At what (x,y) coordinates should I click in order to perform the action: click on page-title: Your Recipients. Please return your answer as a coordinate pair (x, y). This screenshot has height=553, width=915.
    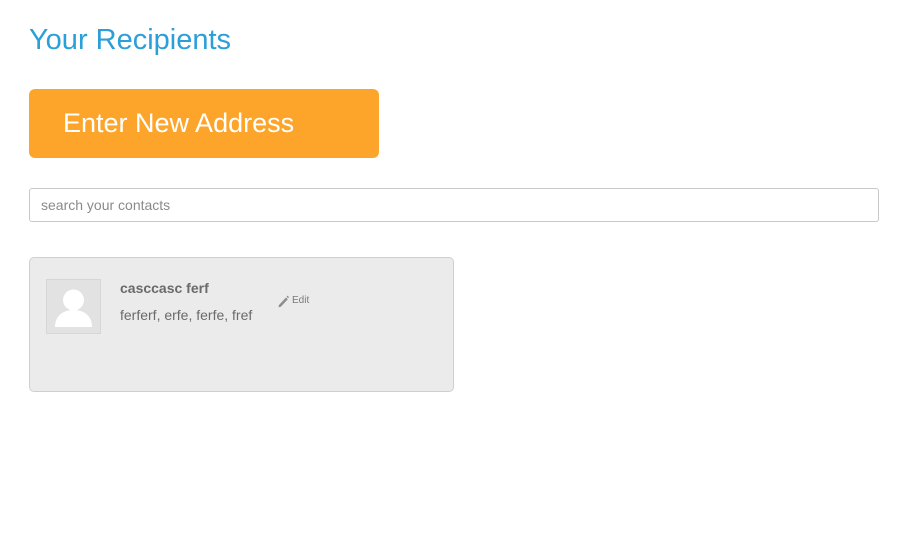
    Looking at the image, I should click on (130, 40).